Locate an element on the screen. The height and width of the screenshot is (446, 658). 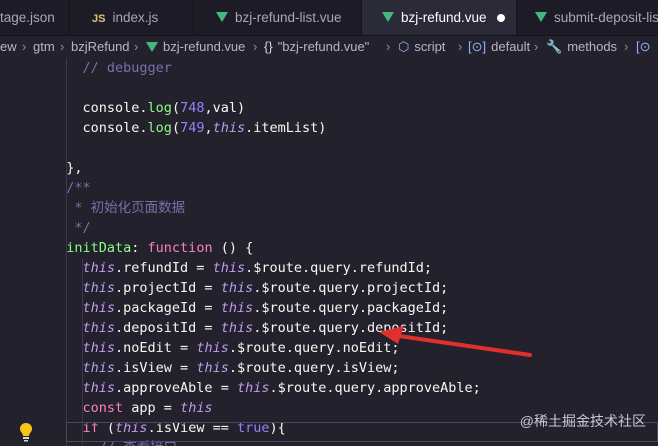
tab-label: bzj-refund-list.vue is located at coordinates (288, 17).